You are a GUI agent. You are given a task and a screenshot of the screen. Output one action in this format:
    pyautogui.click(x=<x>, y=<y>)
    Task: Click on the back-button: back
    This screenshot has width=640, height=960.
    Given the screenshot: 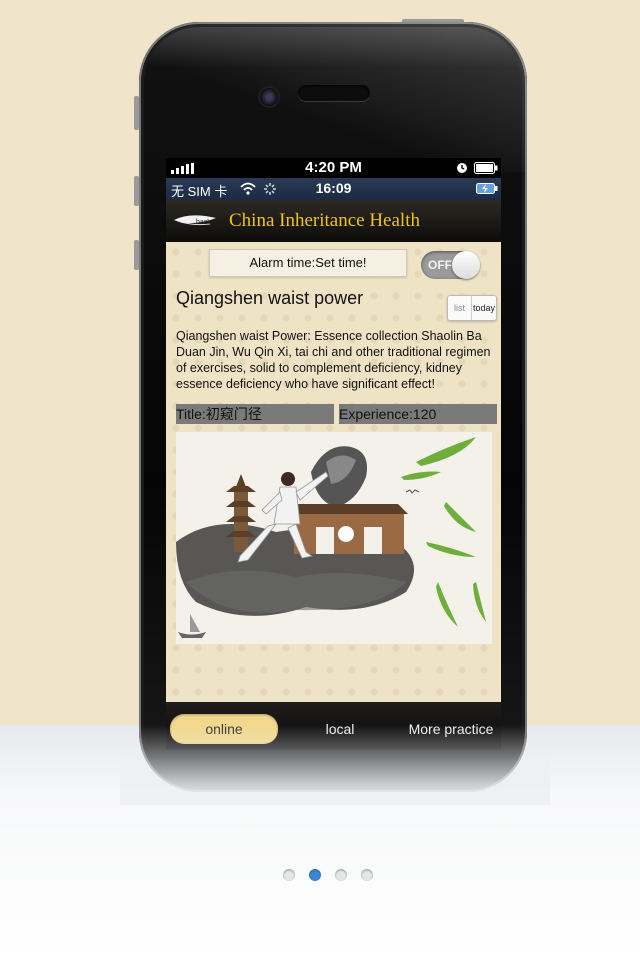 What is the action you would take?
    pyautogui.click(x=195, y=222)
    